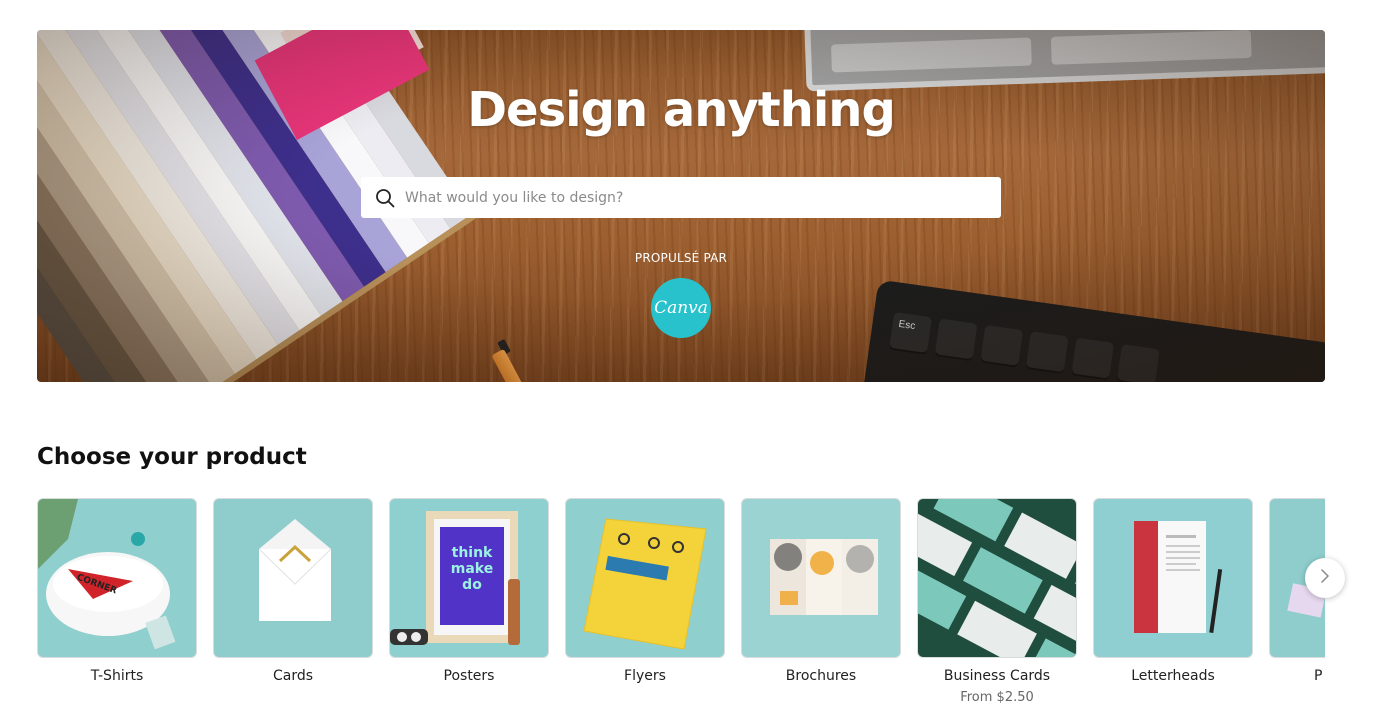  Describe the element at coordinates (117, 676) in the screenshot. I see `product-name: T-Shirts` at that location.